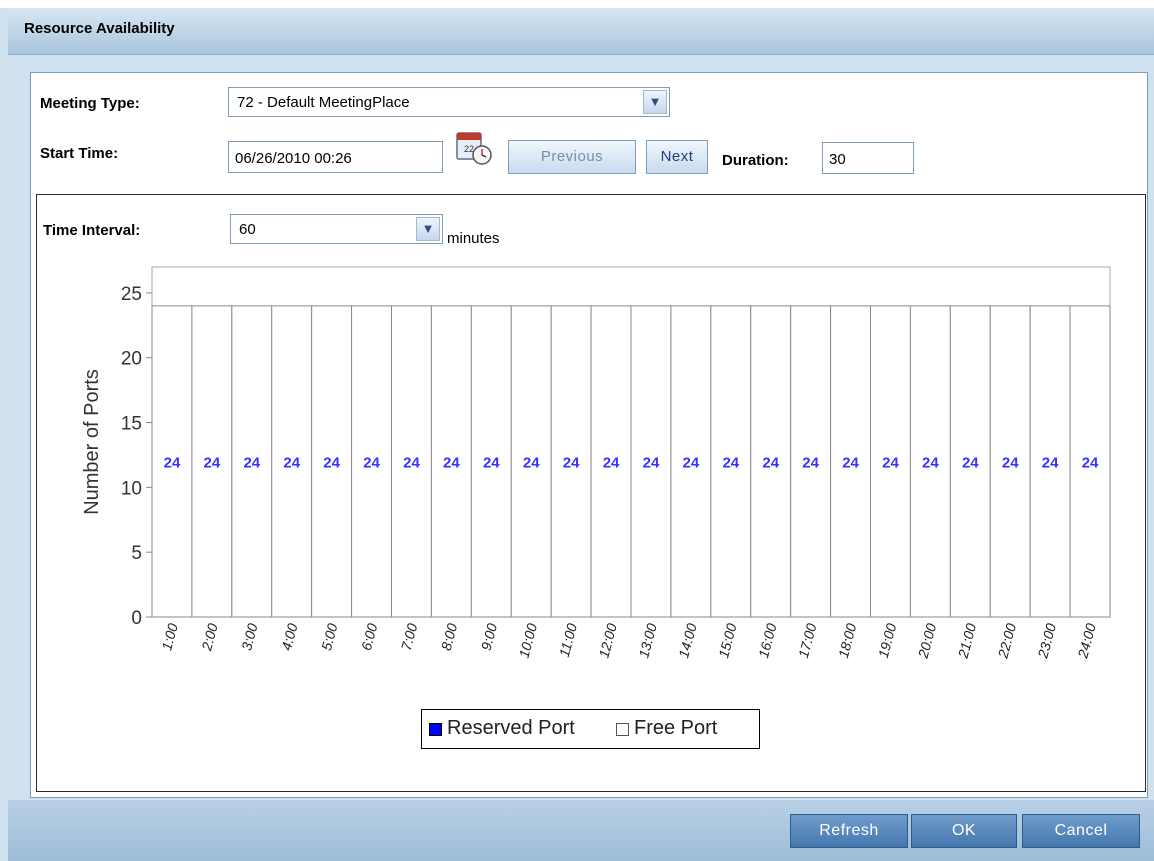 Image resolution: width=1154 pixels, height=861 pixels. Describe the element at coordinates (727, 640) in the screenshot. I see `x-tick-label: 15:00` at that location.